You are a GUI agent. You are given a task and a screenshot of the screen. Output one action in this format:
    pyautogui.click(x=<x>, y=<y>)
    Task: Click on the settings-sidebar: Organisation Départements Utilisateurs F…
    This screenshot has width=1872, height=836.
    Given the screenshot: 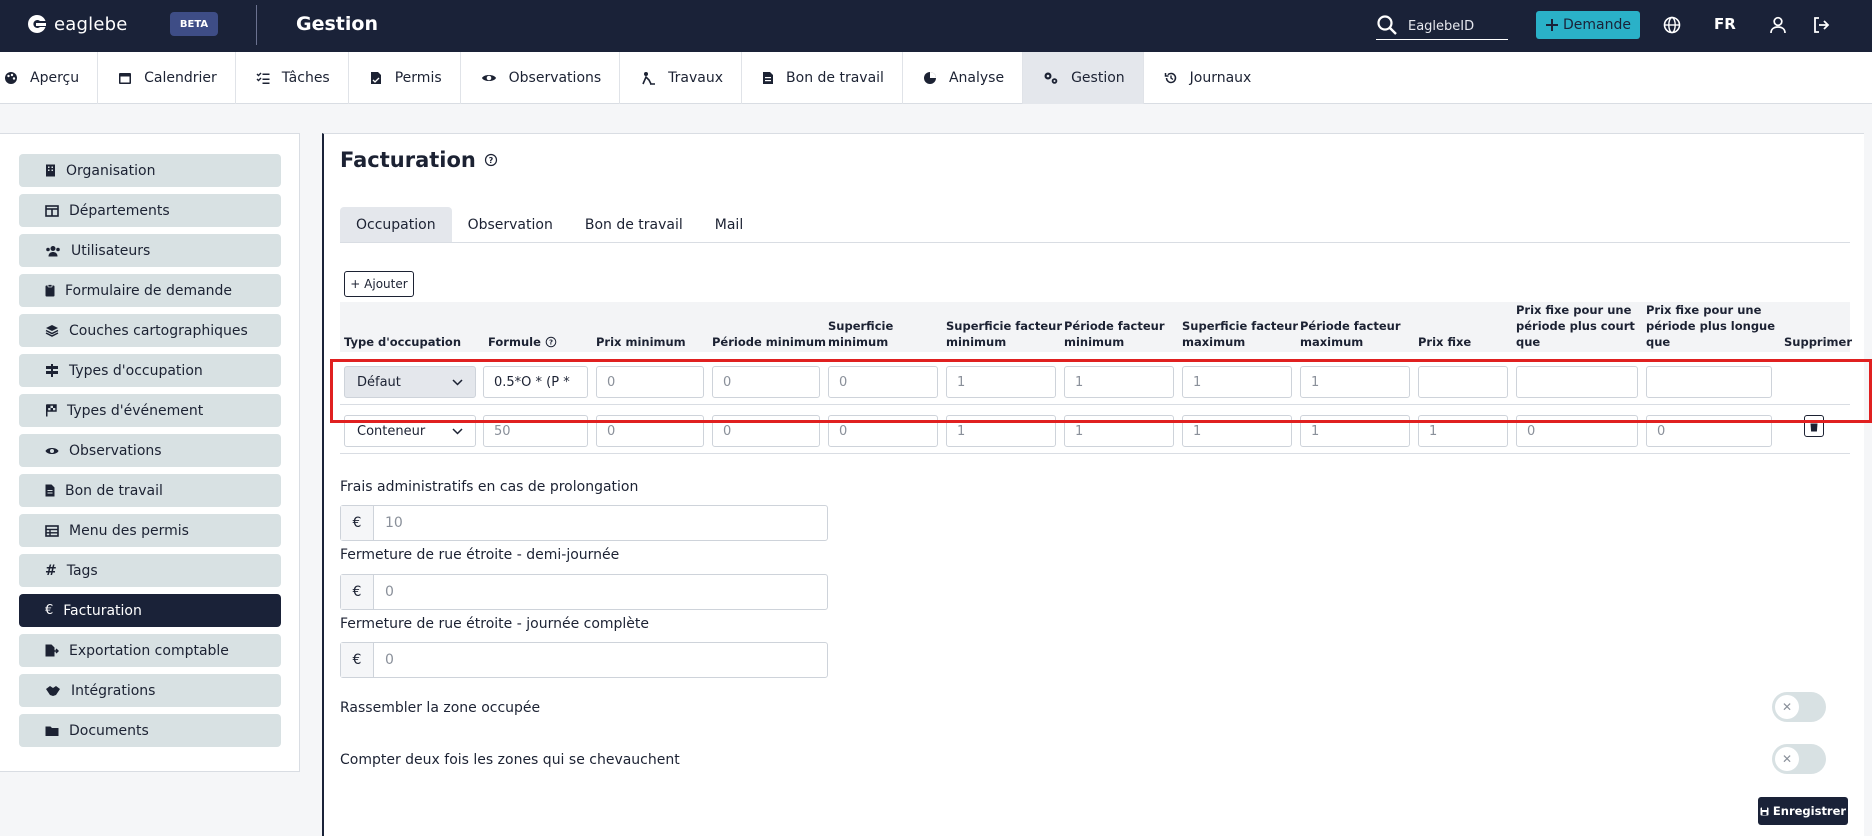 What is the action you would take?
    pyautogui.click(x=150, y=452)
    